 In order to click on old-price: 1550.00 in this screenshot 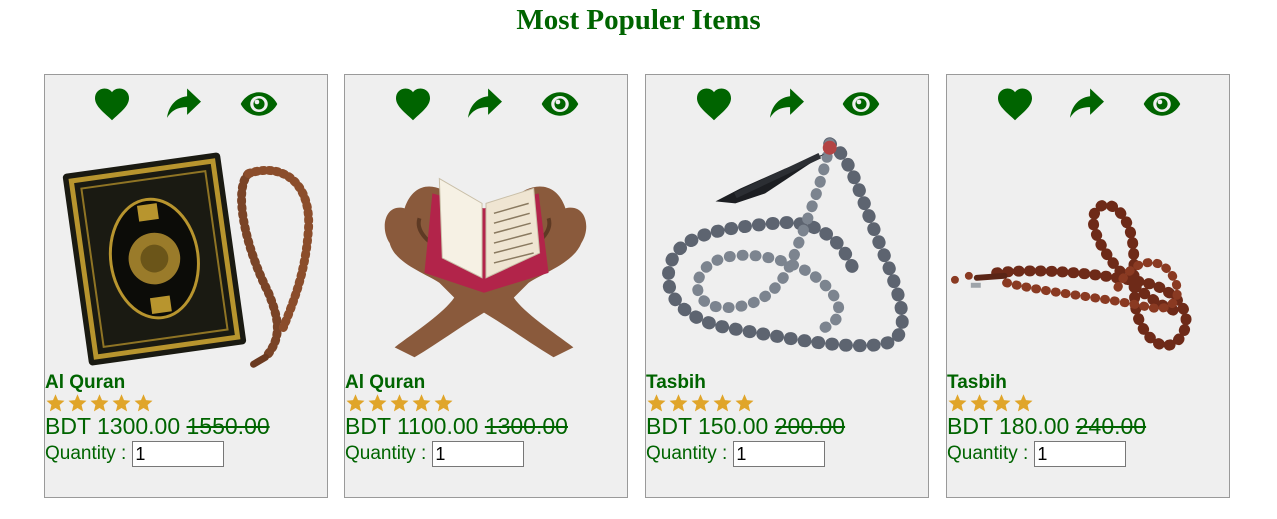, I will do `click(228, 426)`.